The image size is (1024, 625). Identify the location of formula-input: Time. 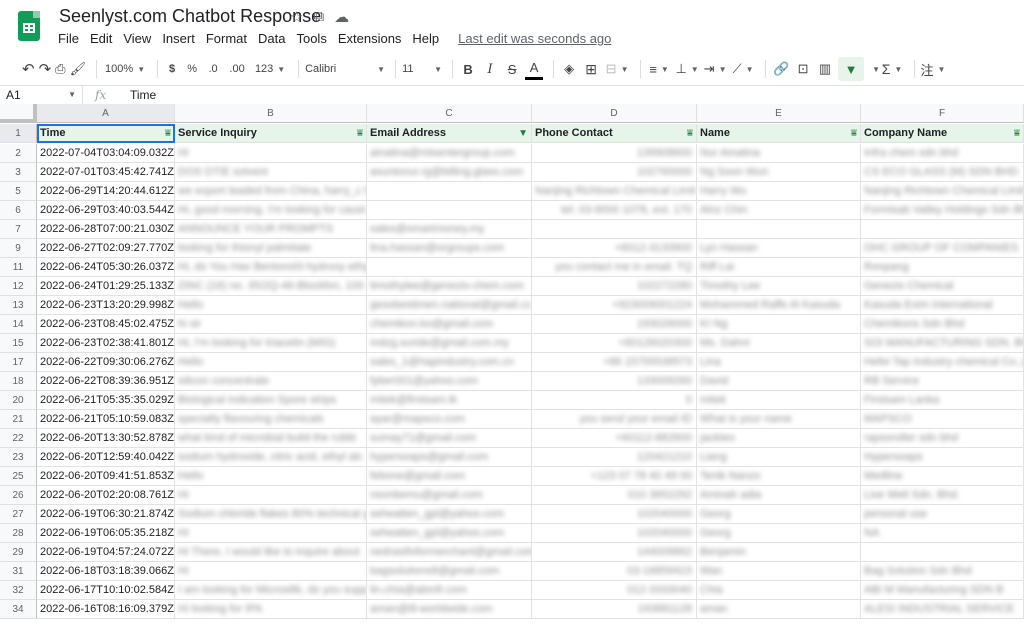
(143, 95).